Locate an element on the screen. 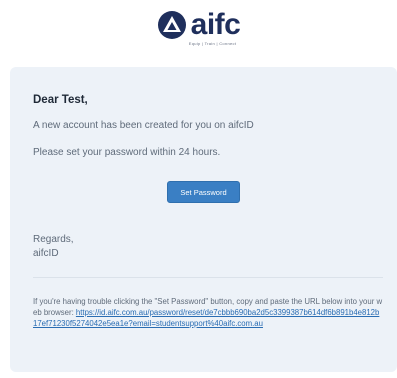  set-password-button: Set Password is located at coordinates (203, 192).